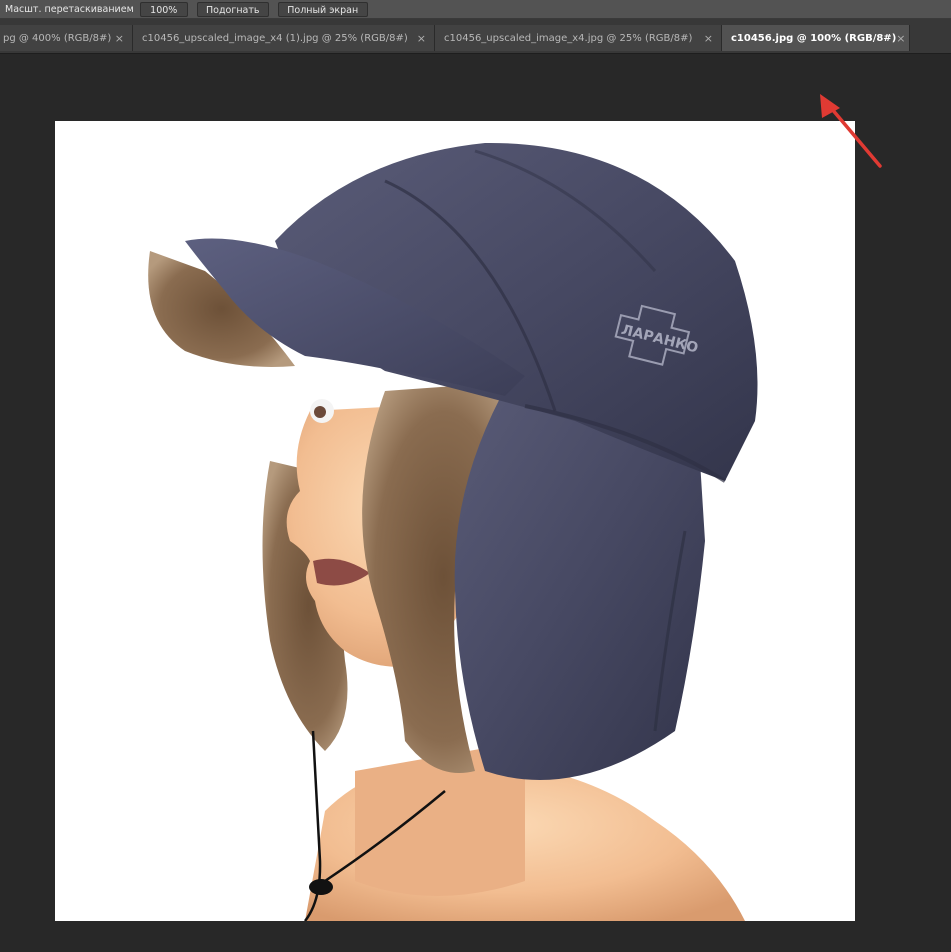  Describe the element at coordinates (322, 9) in the screenshot. I see `fill-screen-button: Полный экран` at that location.